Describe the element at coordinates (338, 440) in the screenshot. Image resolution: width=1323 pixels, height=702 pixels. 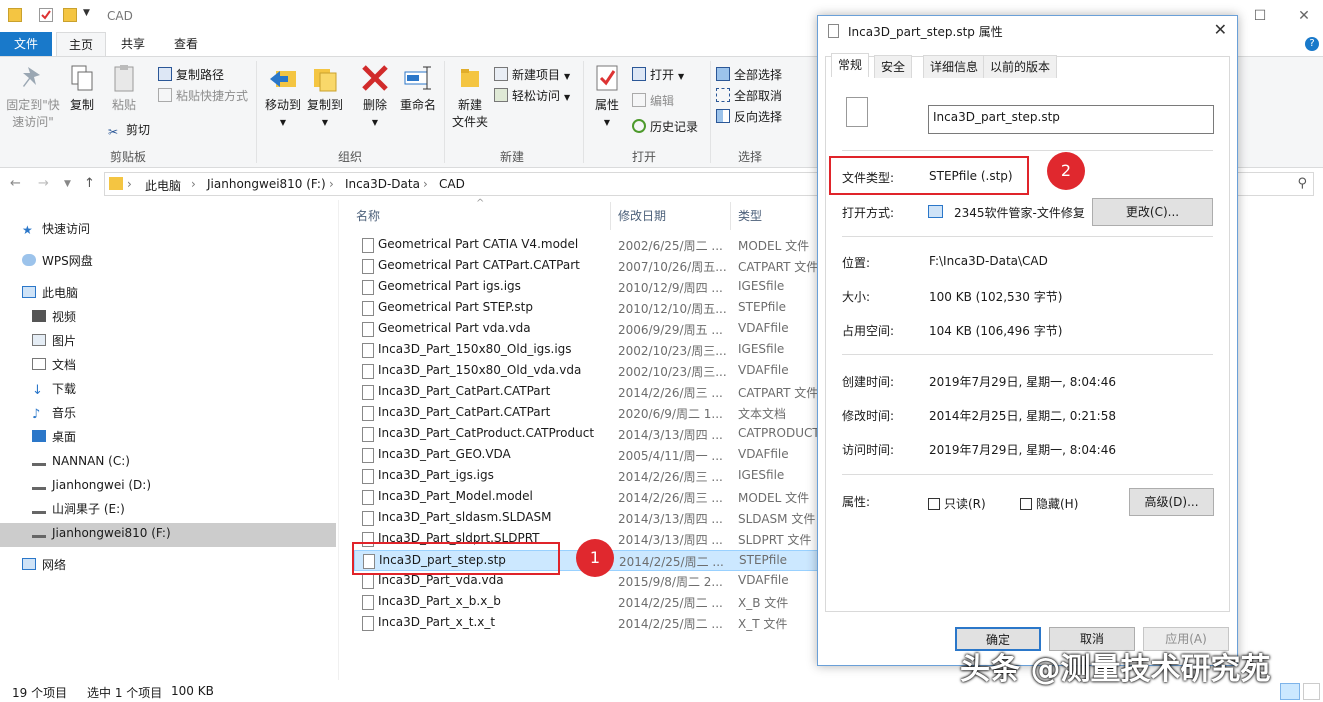
I see `pane-splitter` at that location.